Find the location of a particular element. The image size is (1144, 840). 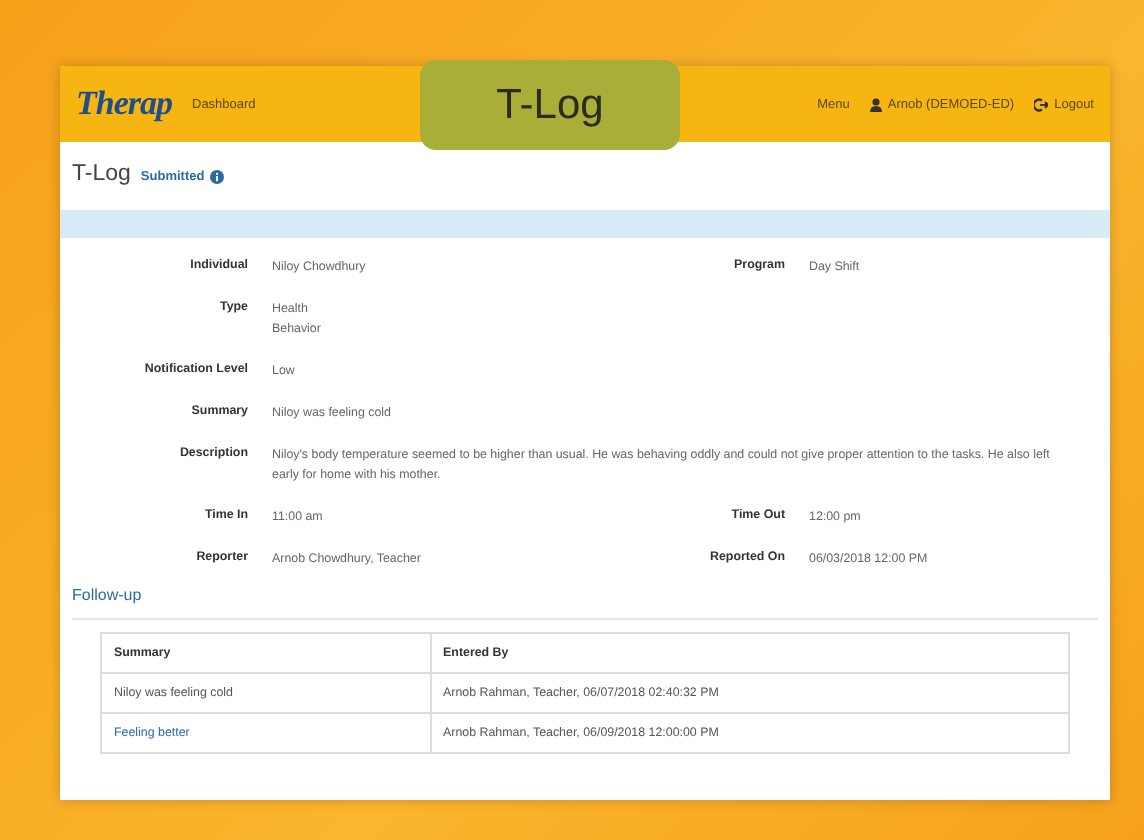

logo: Therap is located at coordinates (124, 104).